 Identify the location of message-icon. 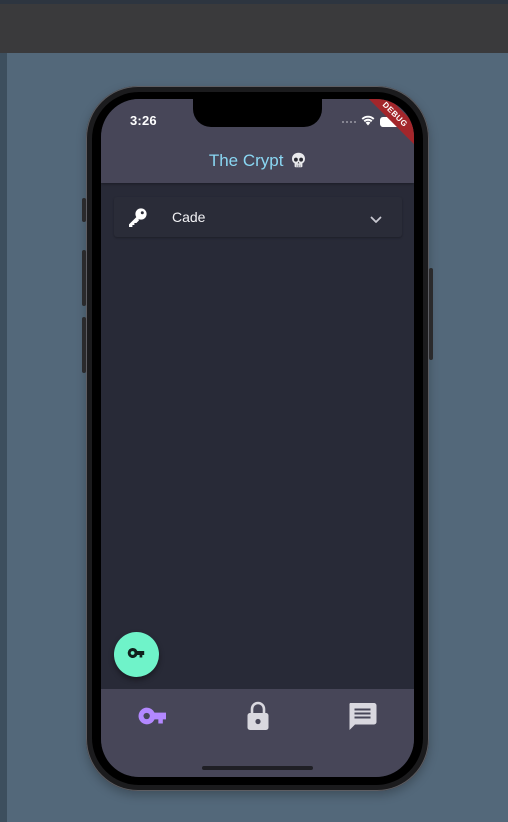
(362, 718).